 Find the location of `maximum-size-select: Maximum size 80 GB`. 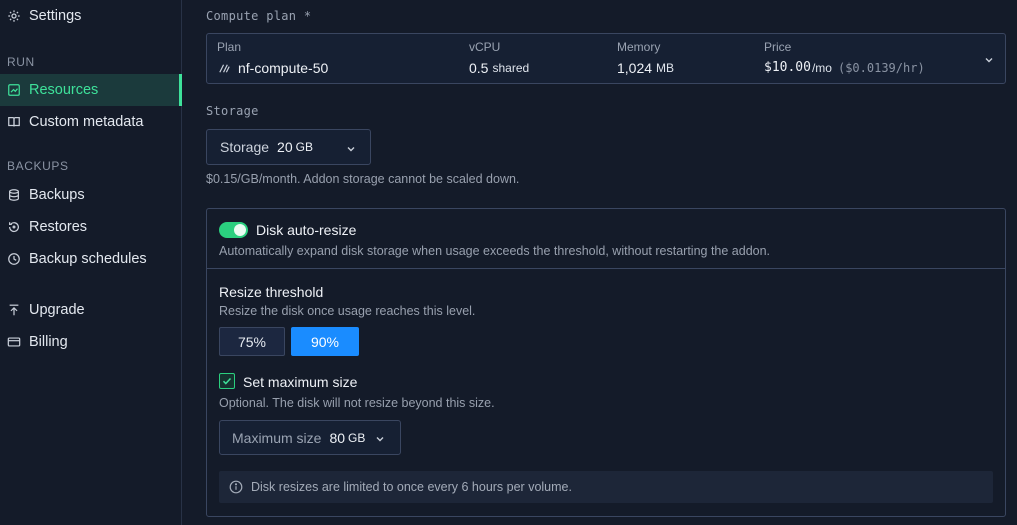

maximum-size-select: Maximum size 80 GB is located at coordinates (310, 437).